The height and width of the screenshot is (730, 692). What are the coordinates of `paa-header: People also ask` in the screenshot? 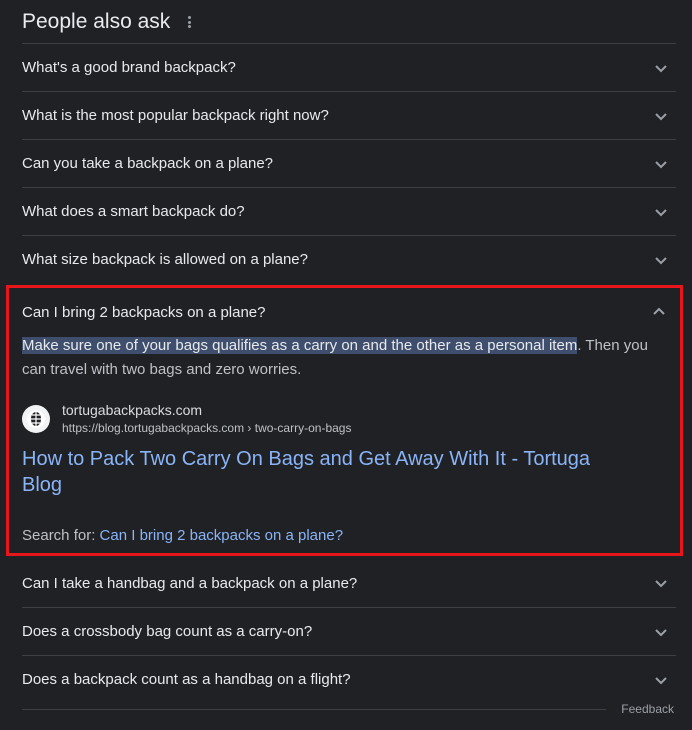 It's located at (108, 22).